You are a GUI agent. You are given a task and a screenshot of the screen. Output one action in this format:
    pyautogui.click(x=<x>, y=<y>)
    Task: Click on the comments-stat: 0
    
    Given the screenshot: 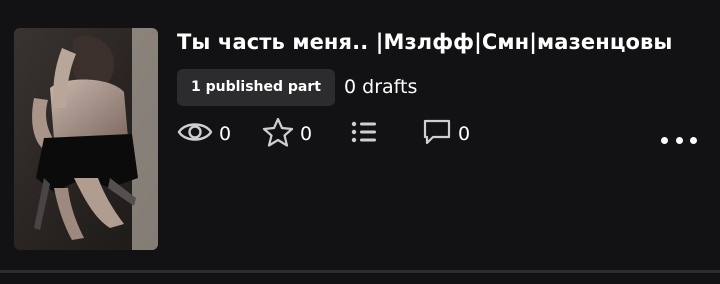 What is the action you would take?
    pyautogui.click(x=446, y=134)
    